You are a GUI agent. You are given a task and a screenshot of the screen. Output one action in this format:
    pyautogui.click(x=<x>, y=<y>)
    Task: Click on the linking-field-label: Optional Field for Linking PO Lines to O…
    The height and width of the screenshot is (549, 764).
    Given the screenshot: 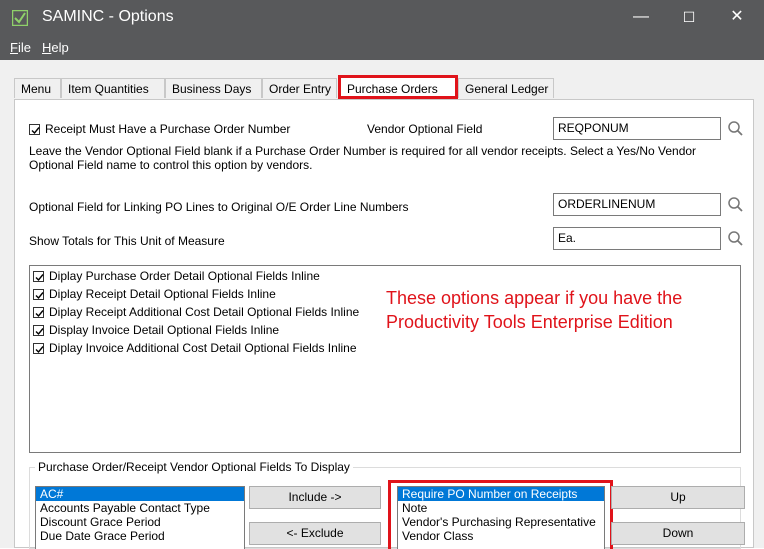 What is the action you would take?
    pyautogui.click(x=219, y=207)
    